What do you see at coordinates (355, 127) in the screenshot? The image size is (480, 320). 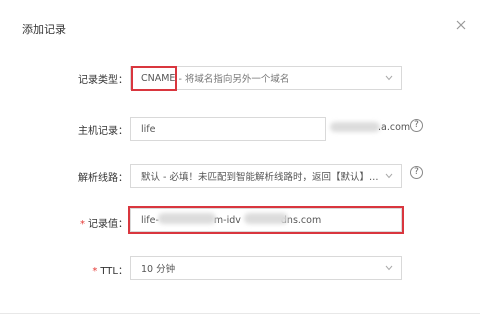 I see `redacted-domain` at bounding box center [355, 127].